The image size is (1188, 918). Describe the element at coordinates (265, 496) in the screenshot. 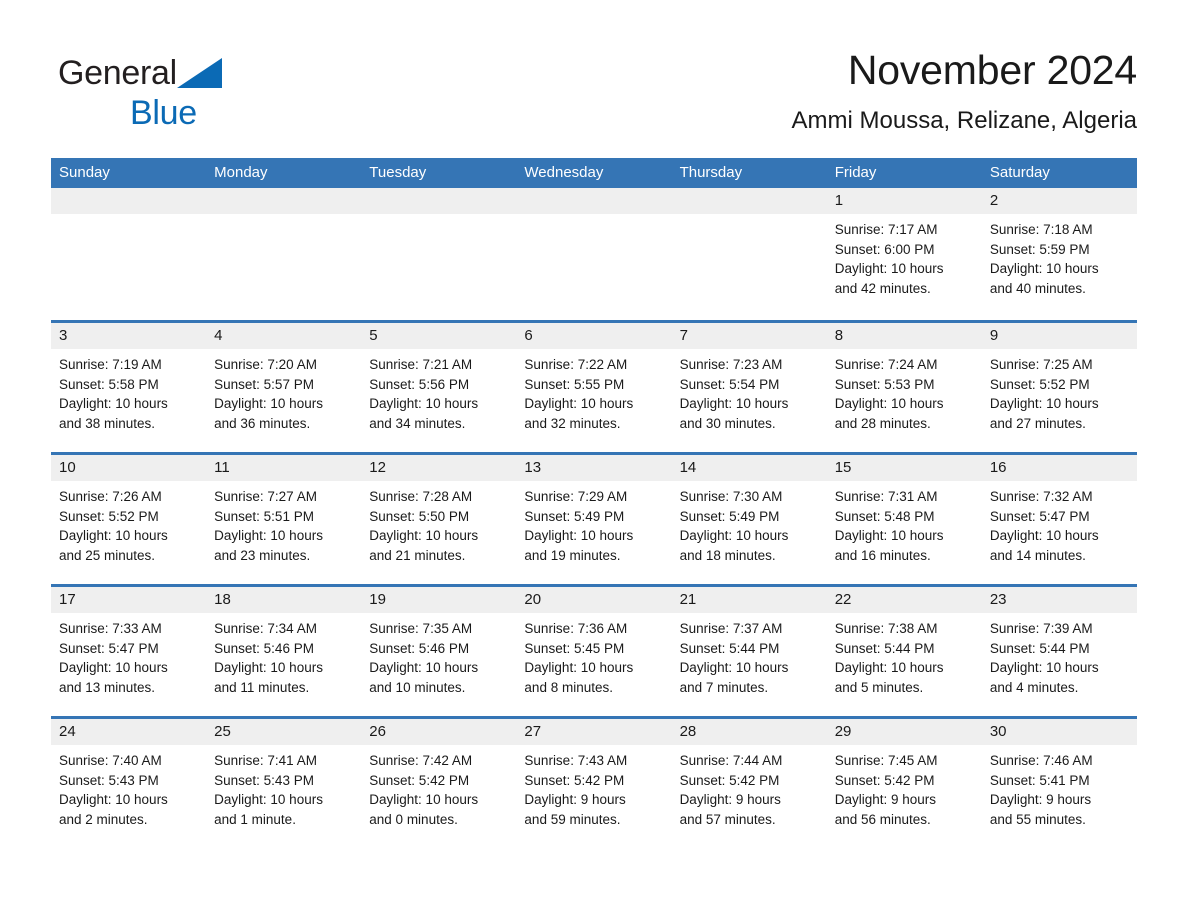

I see `day-detail-line: Sunrise: 7:27 AM` at that location.